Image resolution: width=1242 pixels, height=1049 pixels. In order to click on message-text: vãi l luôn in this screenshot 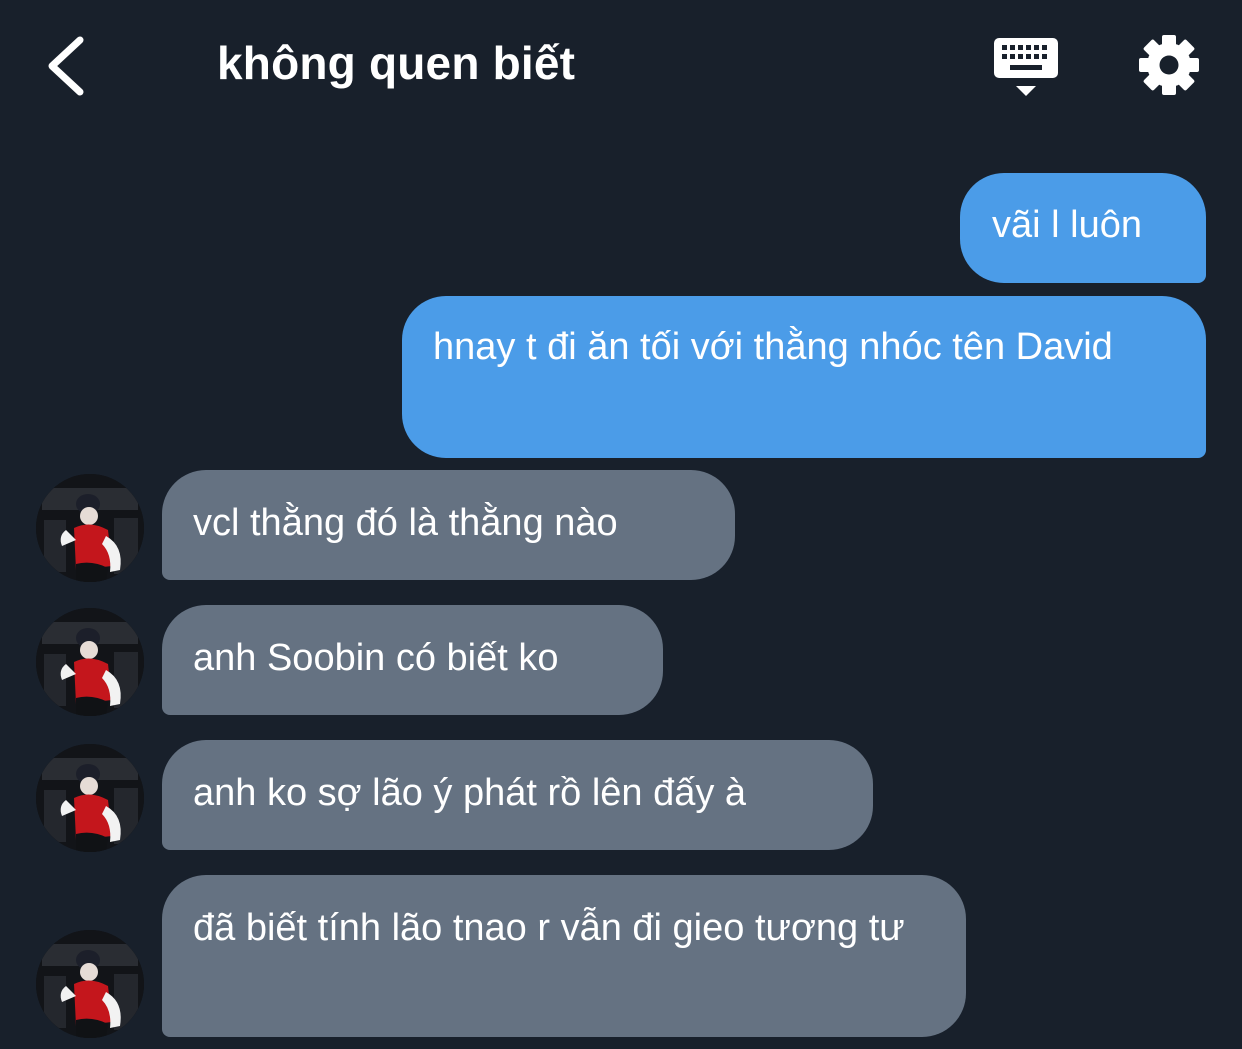, I will do `click(1067, 225)`.